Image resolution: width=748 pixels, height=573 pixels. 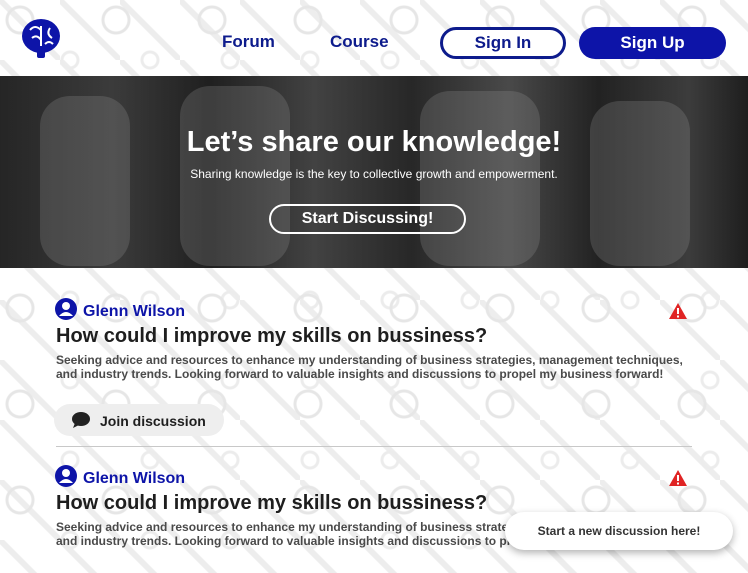 What do you see at coordinates (374, 142) in the screenshot?
I see `hero-title: Let’s share our knowledge!` at bounding box center [374, 142].